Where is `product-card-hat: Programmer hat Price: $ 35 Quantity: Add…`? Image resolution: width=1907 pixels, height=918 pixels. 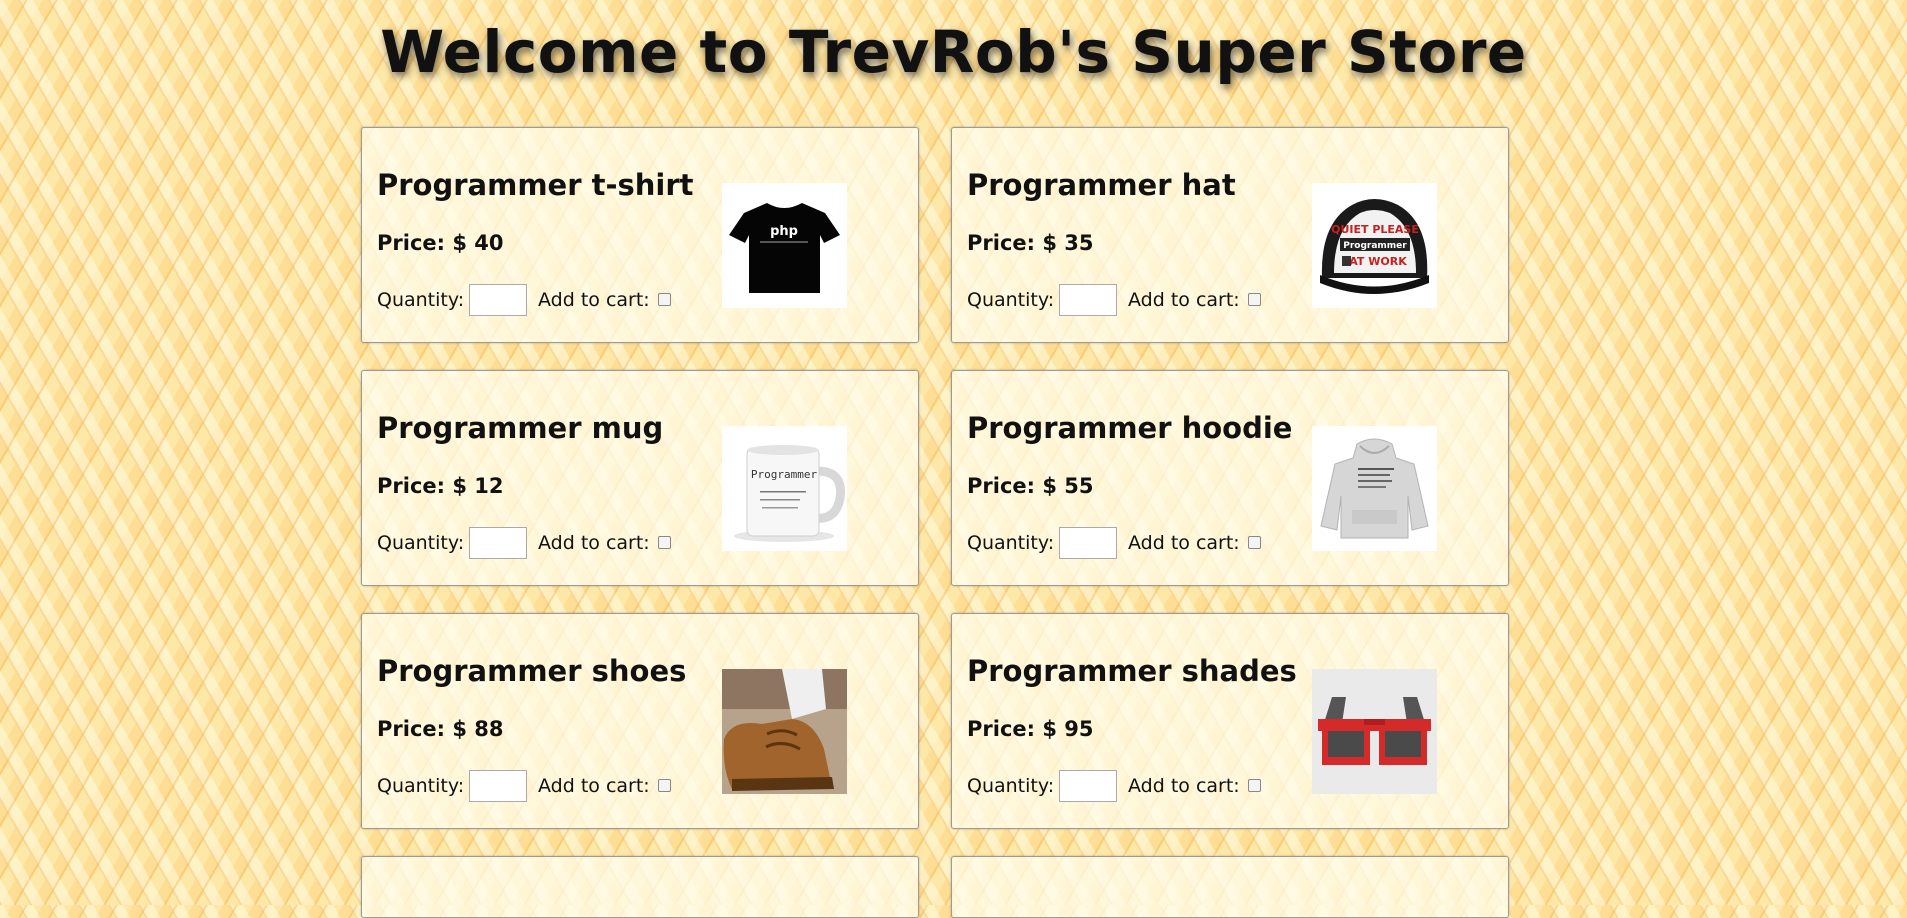
product-card-hat: Programmer hat Price: $ 35 Quantity: Add… is located at coordinates (1230, 235).